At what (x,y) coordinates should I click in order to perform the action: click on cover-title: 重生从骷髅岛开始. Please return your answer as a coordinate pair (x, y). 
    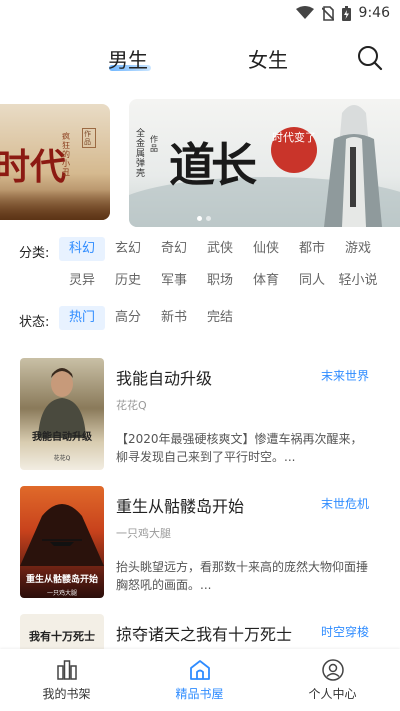
    Looking at the image, I should click on (61, 580).